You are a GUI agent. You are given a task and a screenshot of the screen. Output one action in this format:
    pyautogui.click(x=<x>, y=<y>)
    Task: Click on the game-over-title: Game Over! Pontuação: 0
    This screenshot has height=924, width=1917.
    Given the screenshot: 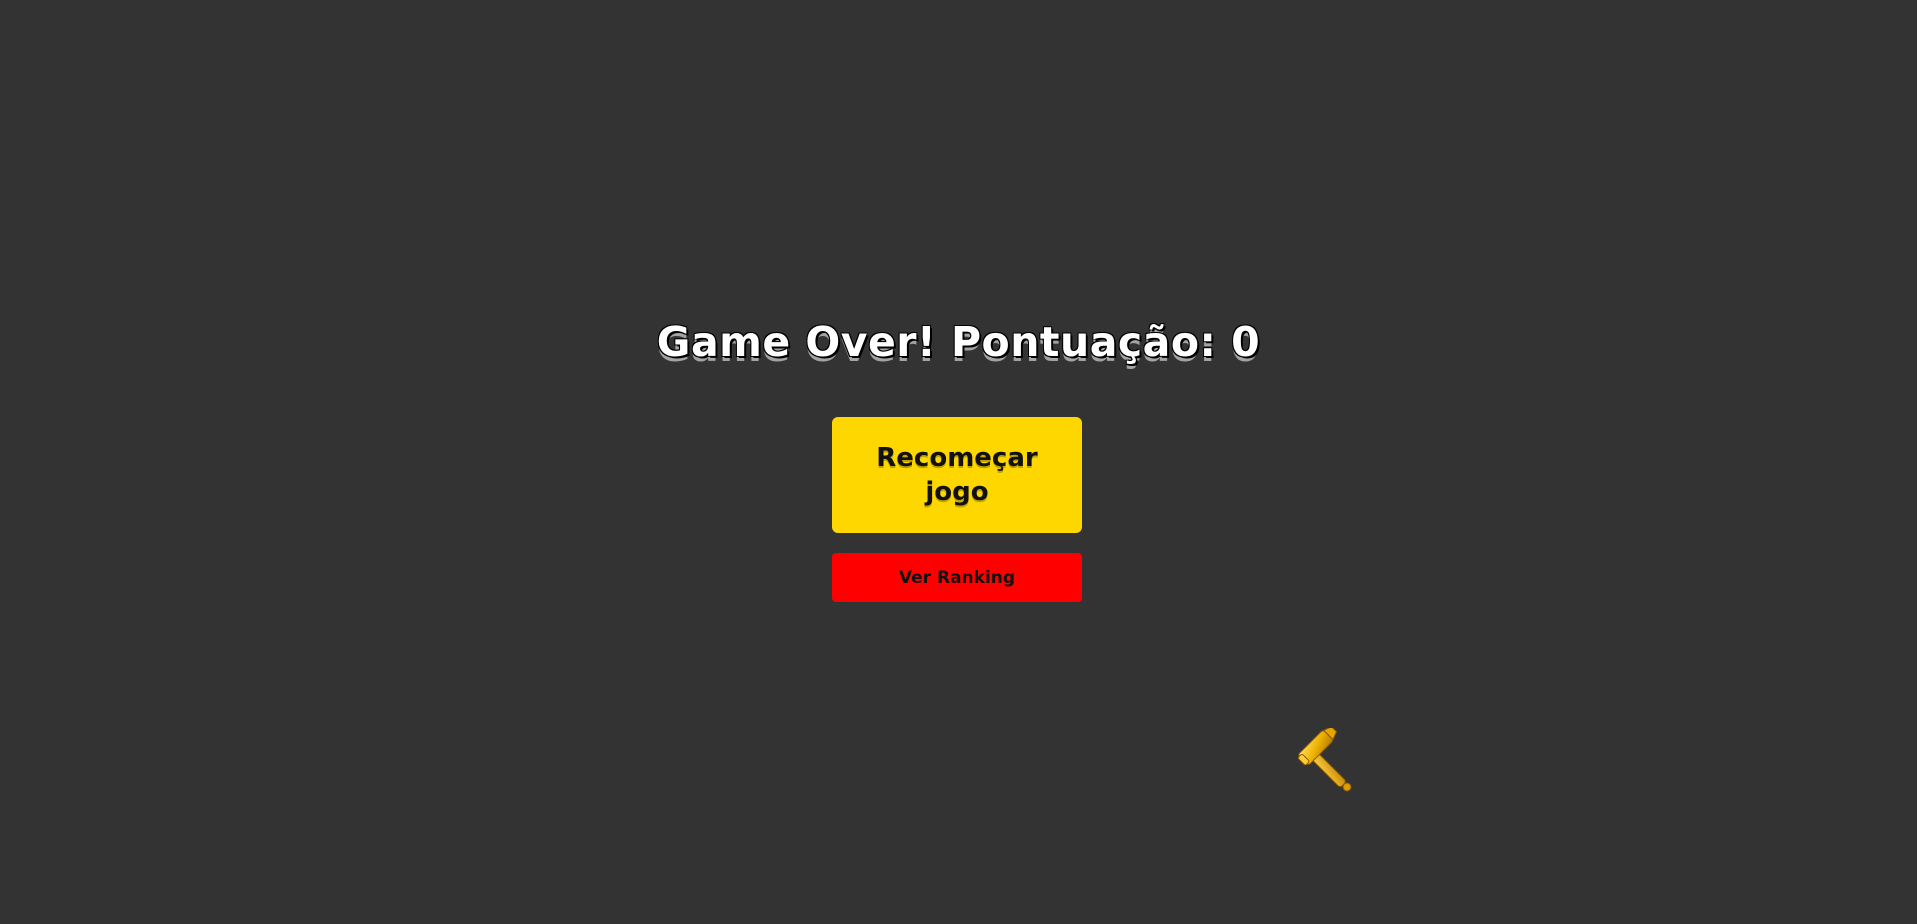 What is the action you would take?
    pyautogui.click(x=958, y=342)
    